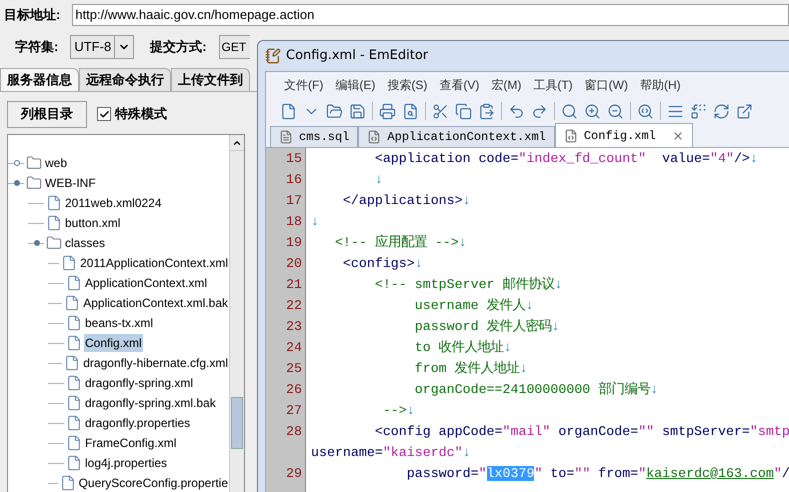 The image size is (789, 492). What do you see at coordinates (721, 111) in the screenshot?
I see `wrap-icon` at bounding box center [721, 111].